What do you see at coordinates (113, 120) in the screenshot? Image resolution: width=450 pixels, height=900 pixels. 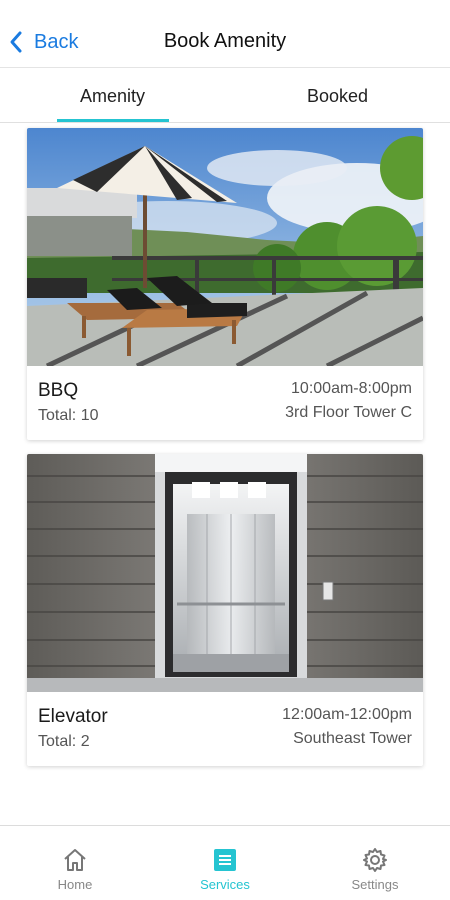 I see `active-tab-indicator` at bounding box center [113, 120].